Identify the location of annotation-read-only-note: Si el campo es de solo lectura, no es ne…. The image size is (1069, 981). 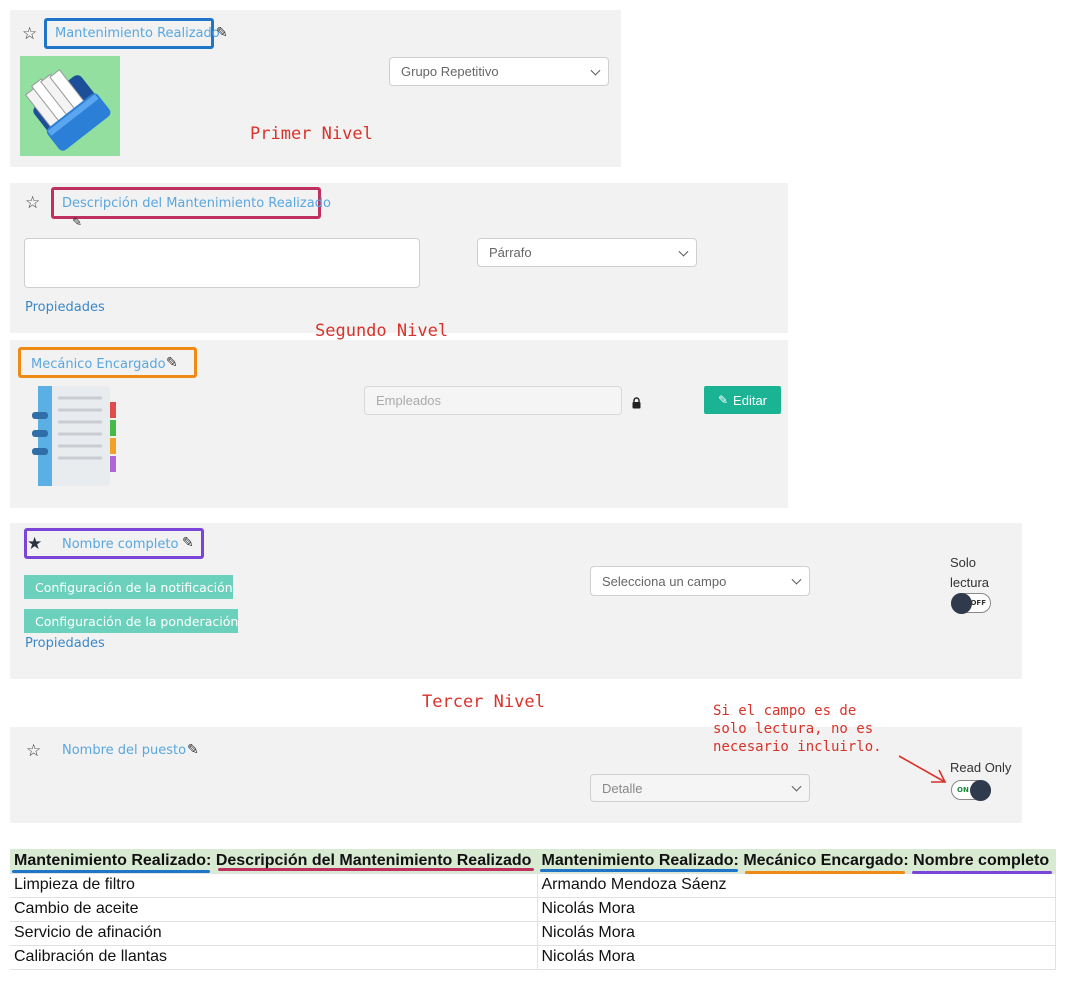
(813, 729).